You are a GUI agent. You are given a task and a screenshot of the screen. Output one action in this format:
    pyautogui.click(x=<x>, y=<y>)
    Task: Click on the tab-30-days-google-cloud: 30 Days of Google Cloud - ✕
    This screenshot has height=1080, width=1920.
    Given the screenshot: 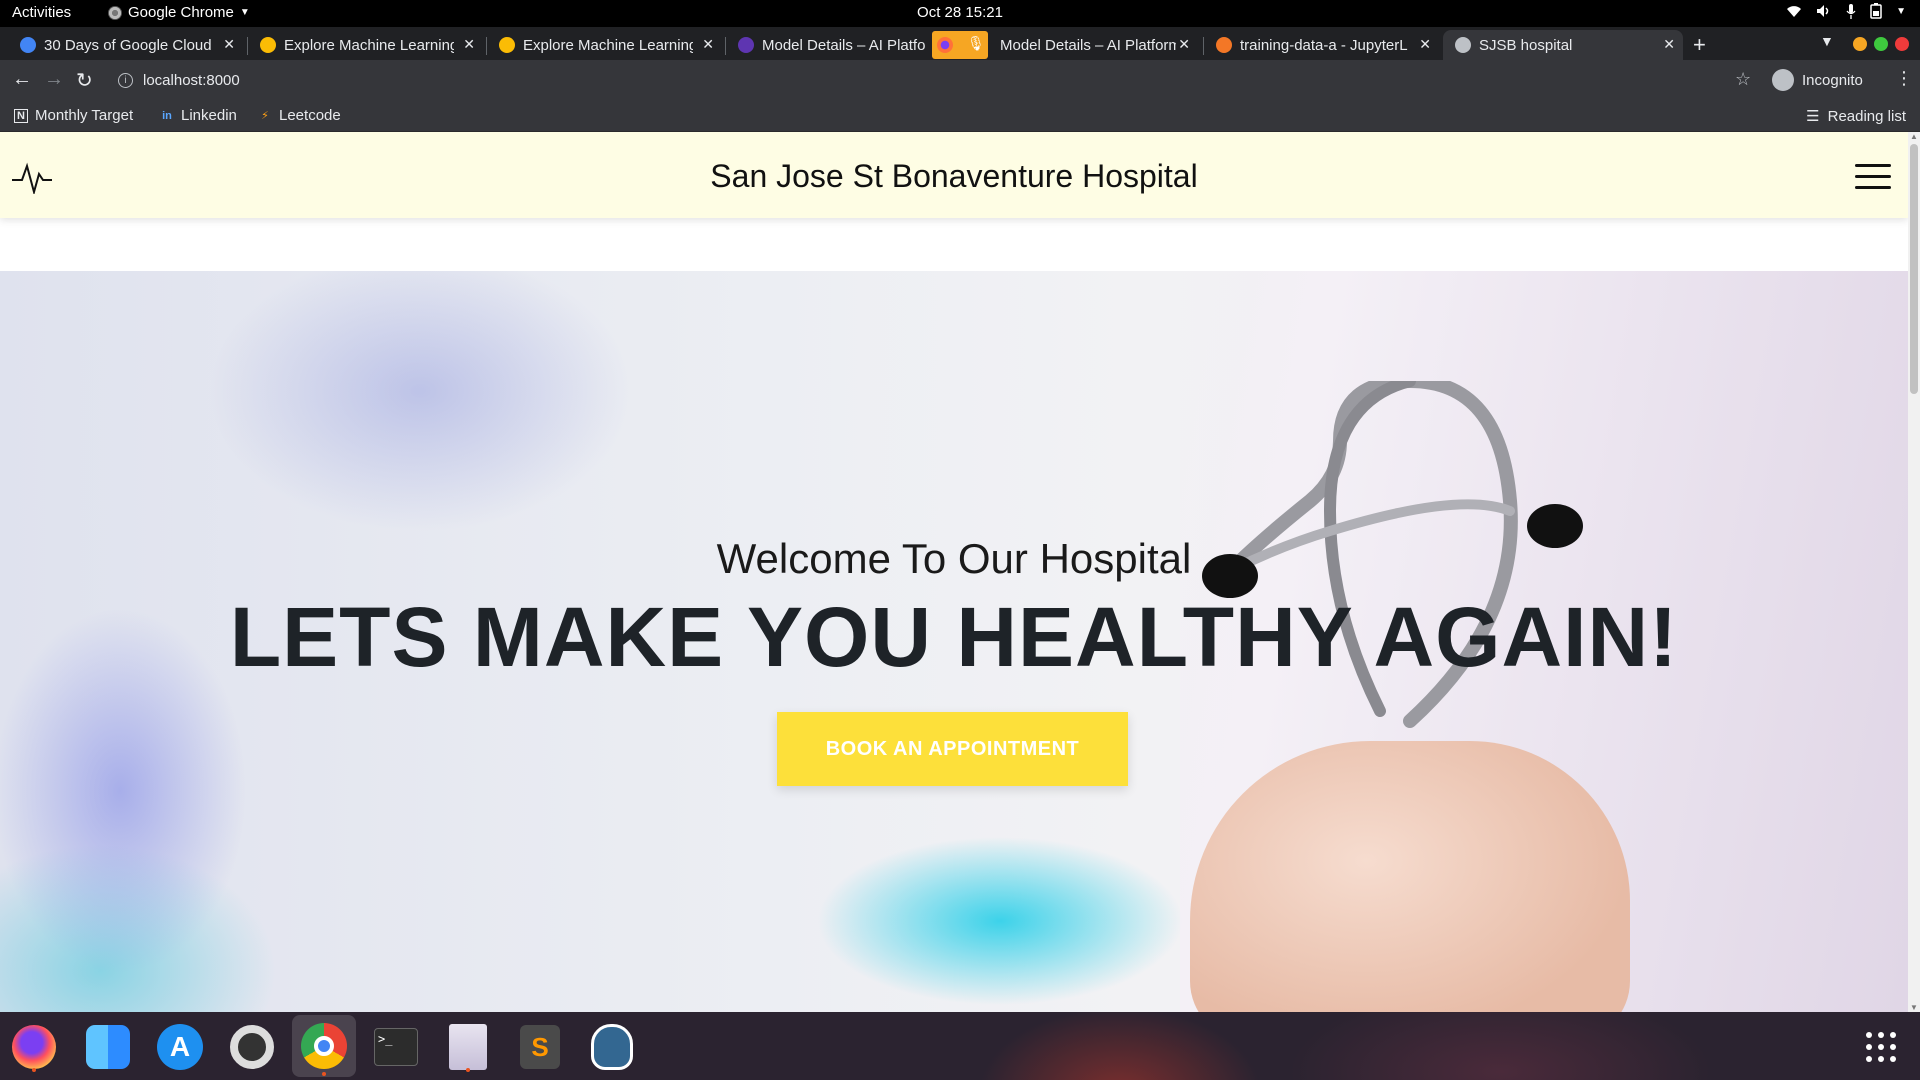 What is the action you would take?
    pyautogui.click(x=125, y=45)
    